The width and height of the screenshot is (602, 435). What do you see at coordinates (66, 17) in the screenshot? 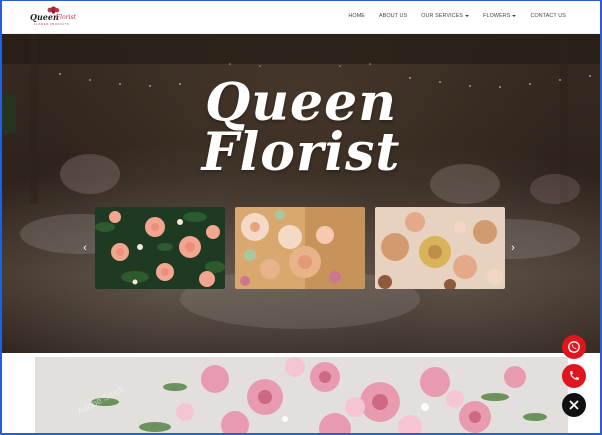
I see `brand-name-suffix: Florist` at bounding box center [66, 17].